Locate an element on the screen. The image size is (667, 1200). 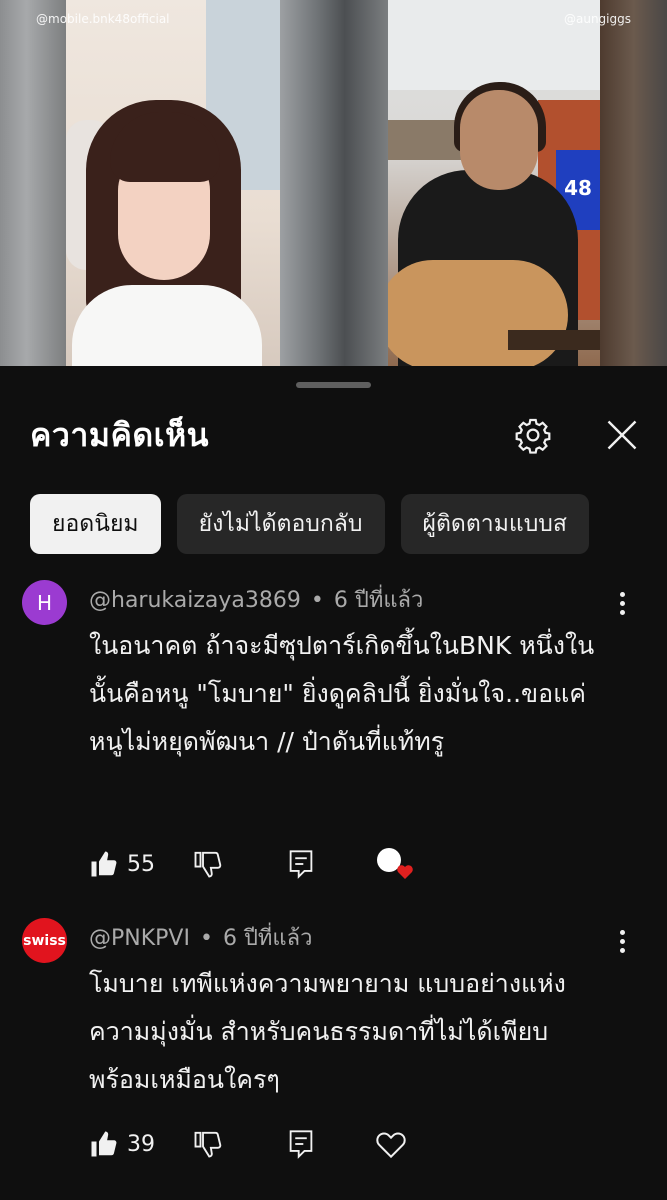
video-panel-right: 48 is located at coordinates (494, 183).